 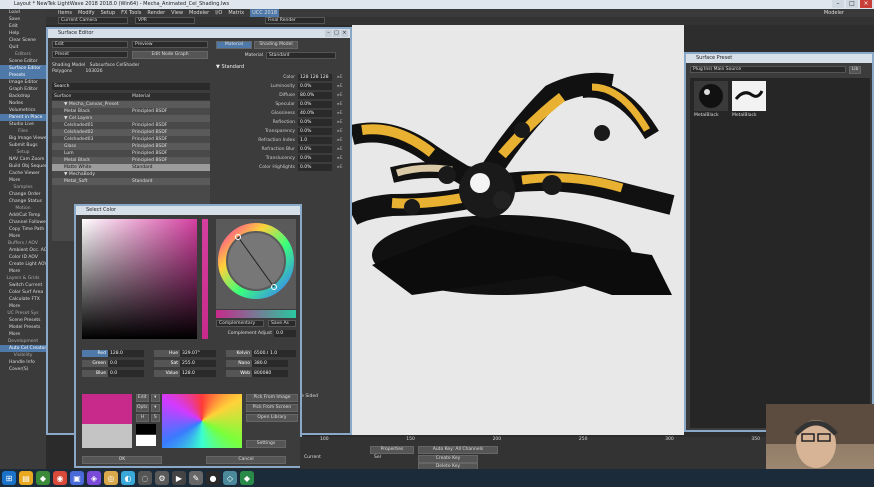 I want to click on surface-row: Celshaded02 Principled BSDF, so click(x=131, y=132).